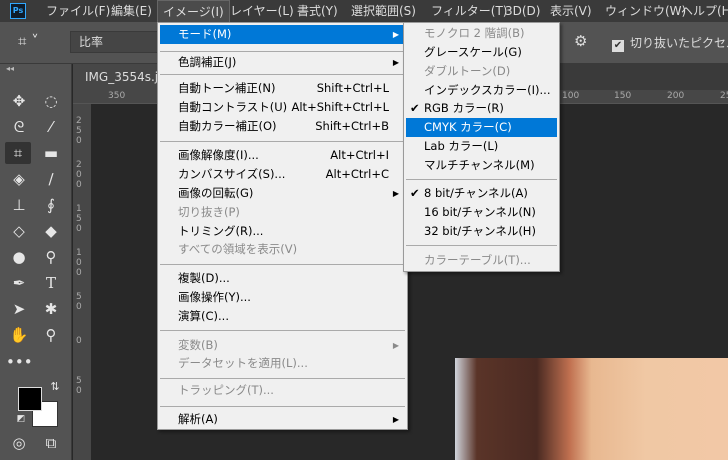 Image resolution: width=728 pixels, height=460 pixels. What do you see at coordinates (522, 11) in the screenshot?
I see `menu-3d: 3D(D)` at bounding box center [522, 11].